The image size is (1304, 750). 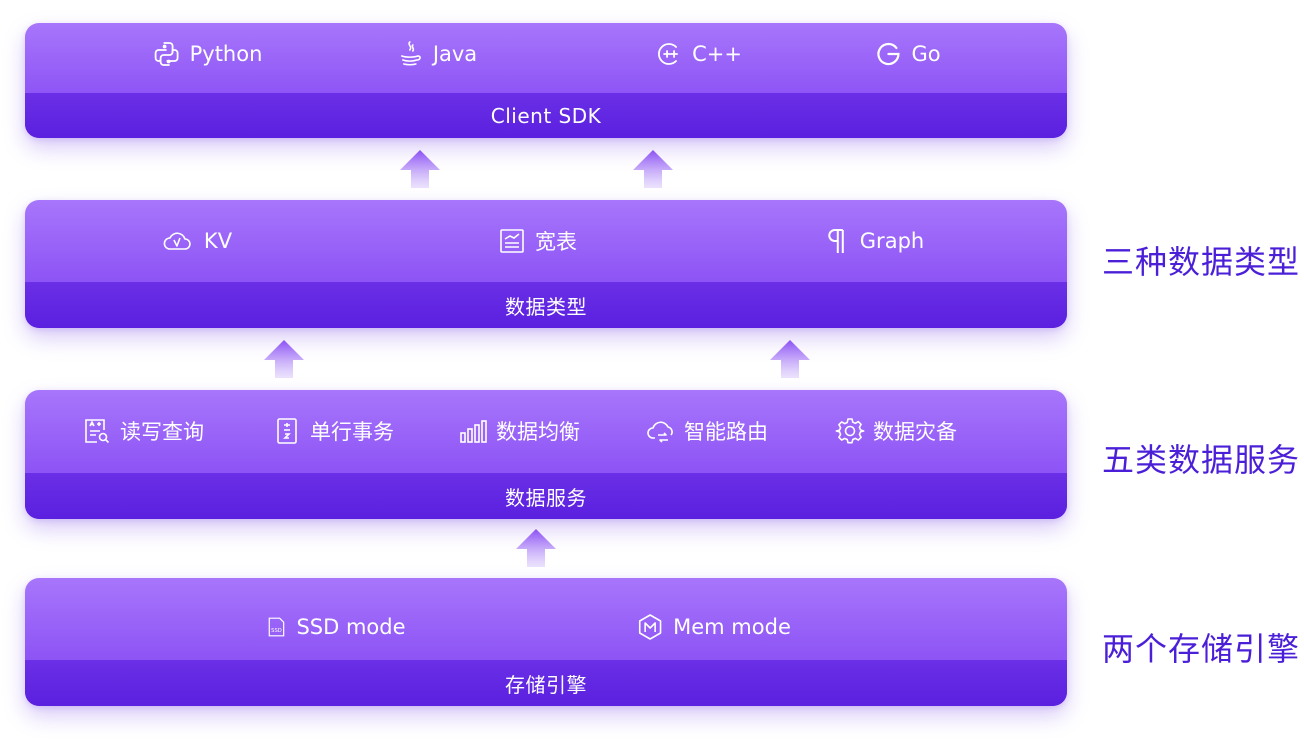 I want to click on engine-item-mem-mode: Mem mode, so click(x=713, y=627).